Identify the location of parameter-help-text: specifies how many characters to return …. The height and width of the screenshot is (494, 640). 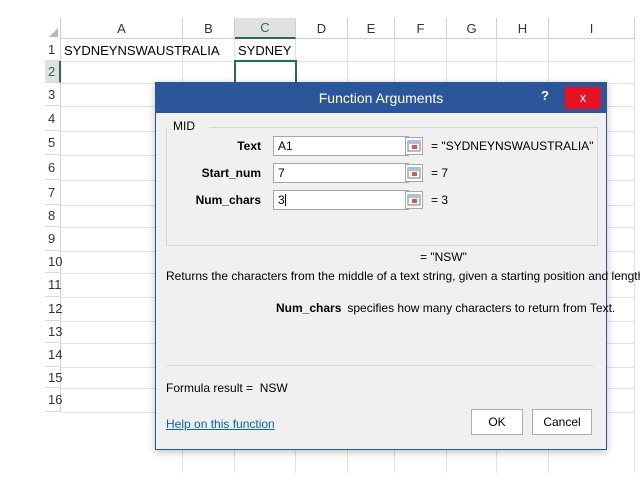
(481, 308).